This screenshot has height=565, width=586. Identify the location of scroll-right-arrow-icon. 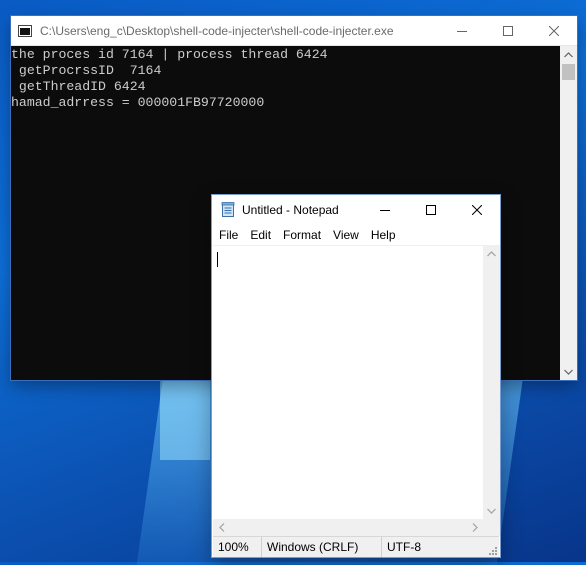
(474, 527).